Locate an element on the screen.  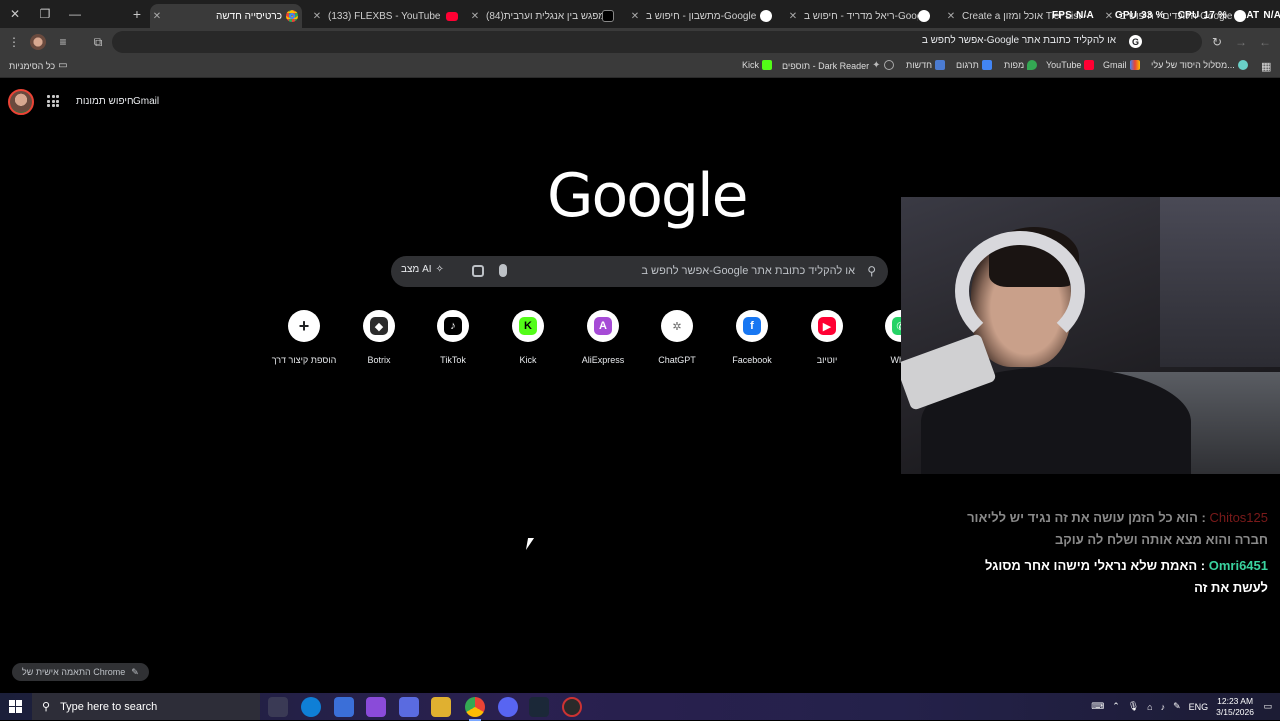
clock: 12:23 AM 3/15/2026 is located at coordinates (1235, 707).